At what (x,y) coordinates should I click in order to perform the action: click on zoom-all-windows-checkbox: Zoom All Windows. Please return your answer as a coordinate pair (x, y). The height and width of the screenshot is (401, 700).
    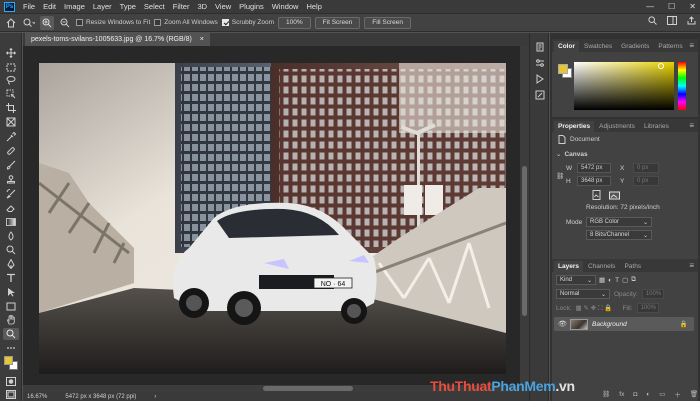
    Looking at the image, I should click on (186, 22).